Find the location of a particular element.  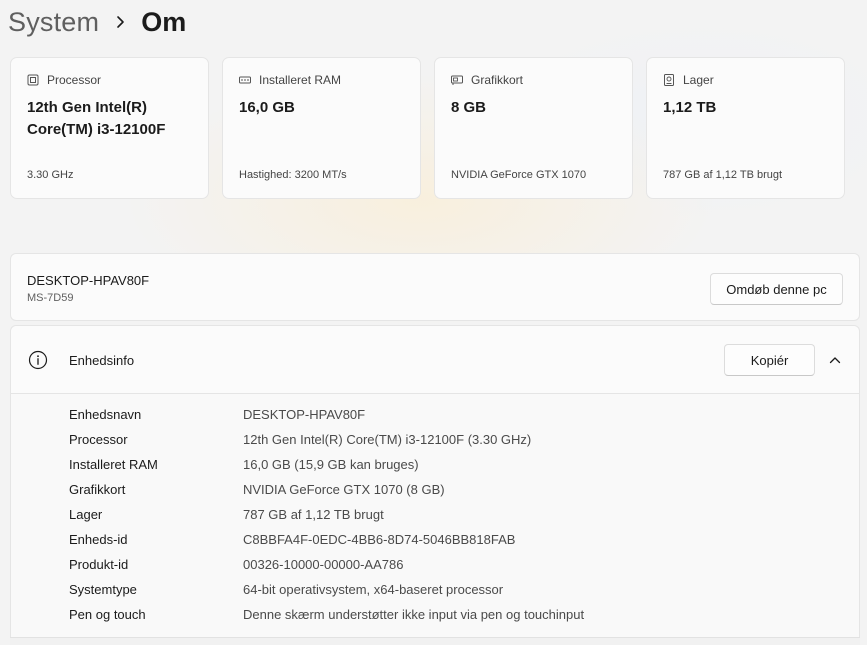

info-row-value: DESKTOP-HPAV80F is located at coordinates (304, 414).